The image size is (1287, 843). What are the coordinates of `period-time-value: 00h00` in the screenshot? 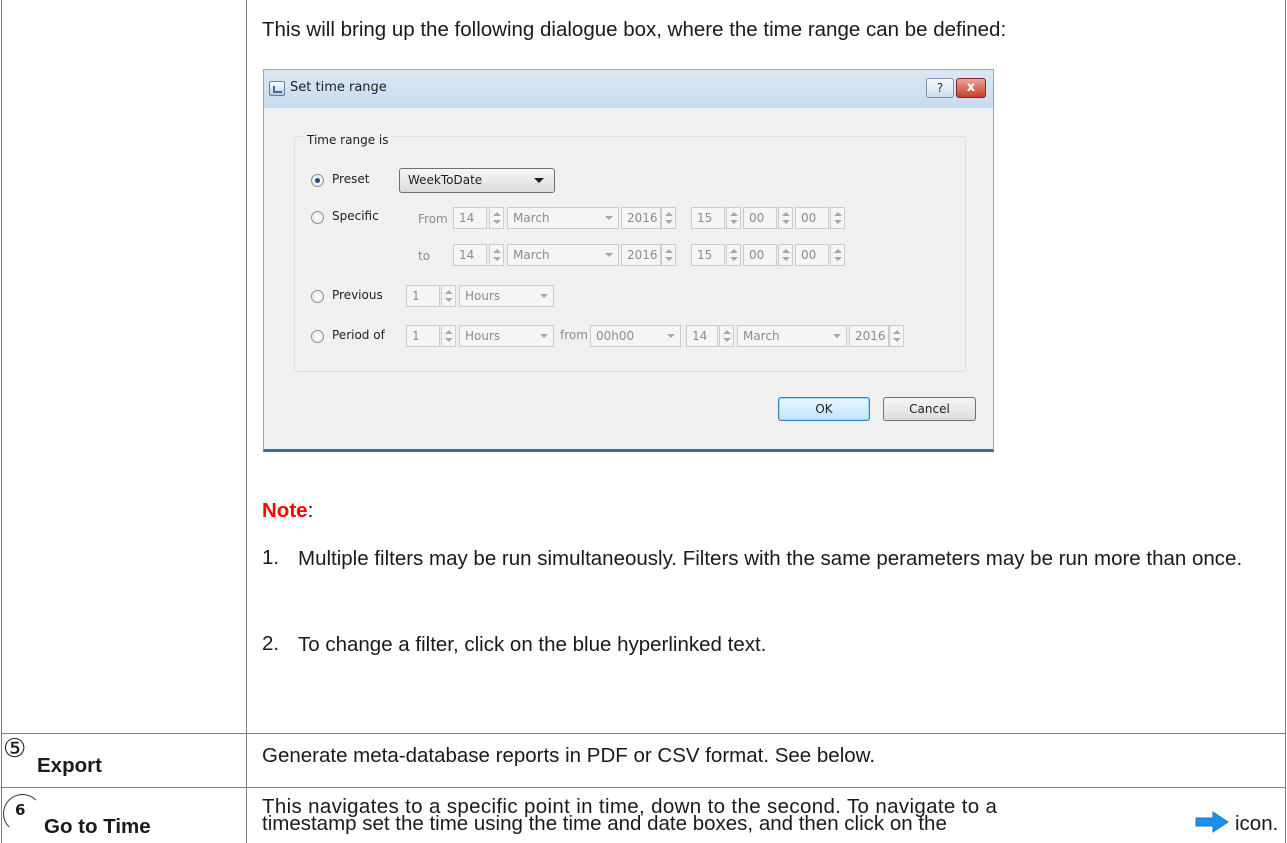 It's located at (615, 336).